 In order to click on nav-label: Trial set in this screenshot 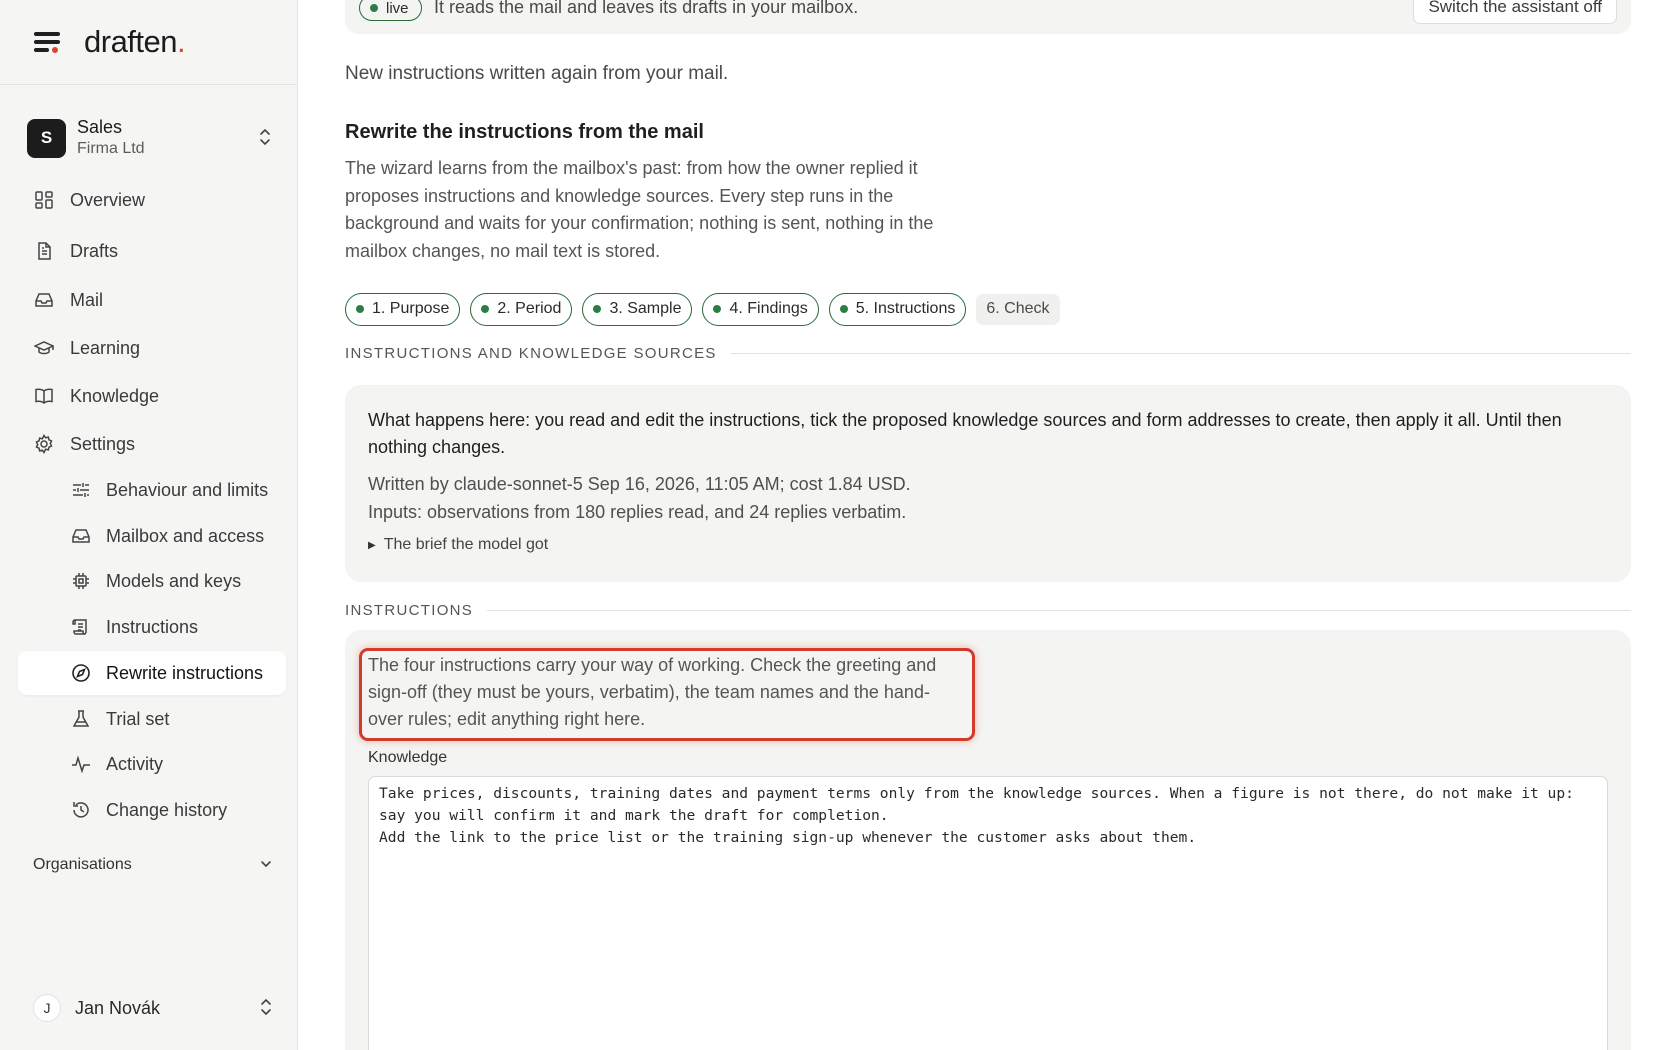, I will do `click(138, 718)`.